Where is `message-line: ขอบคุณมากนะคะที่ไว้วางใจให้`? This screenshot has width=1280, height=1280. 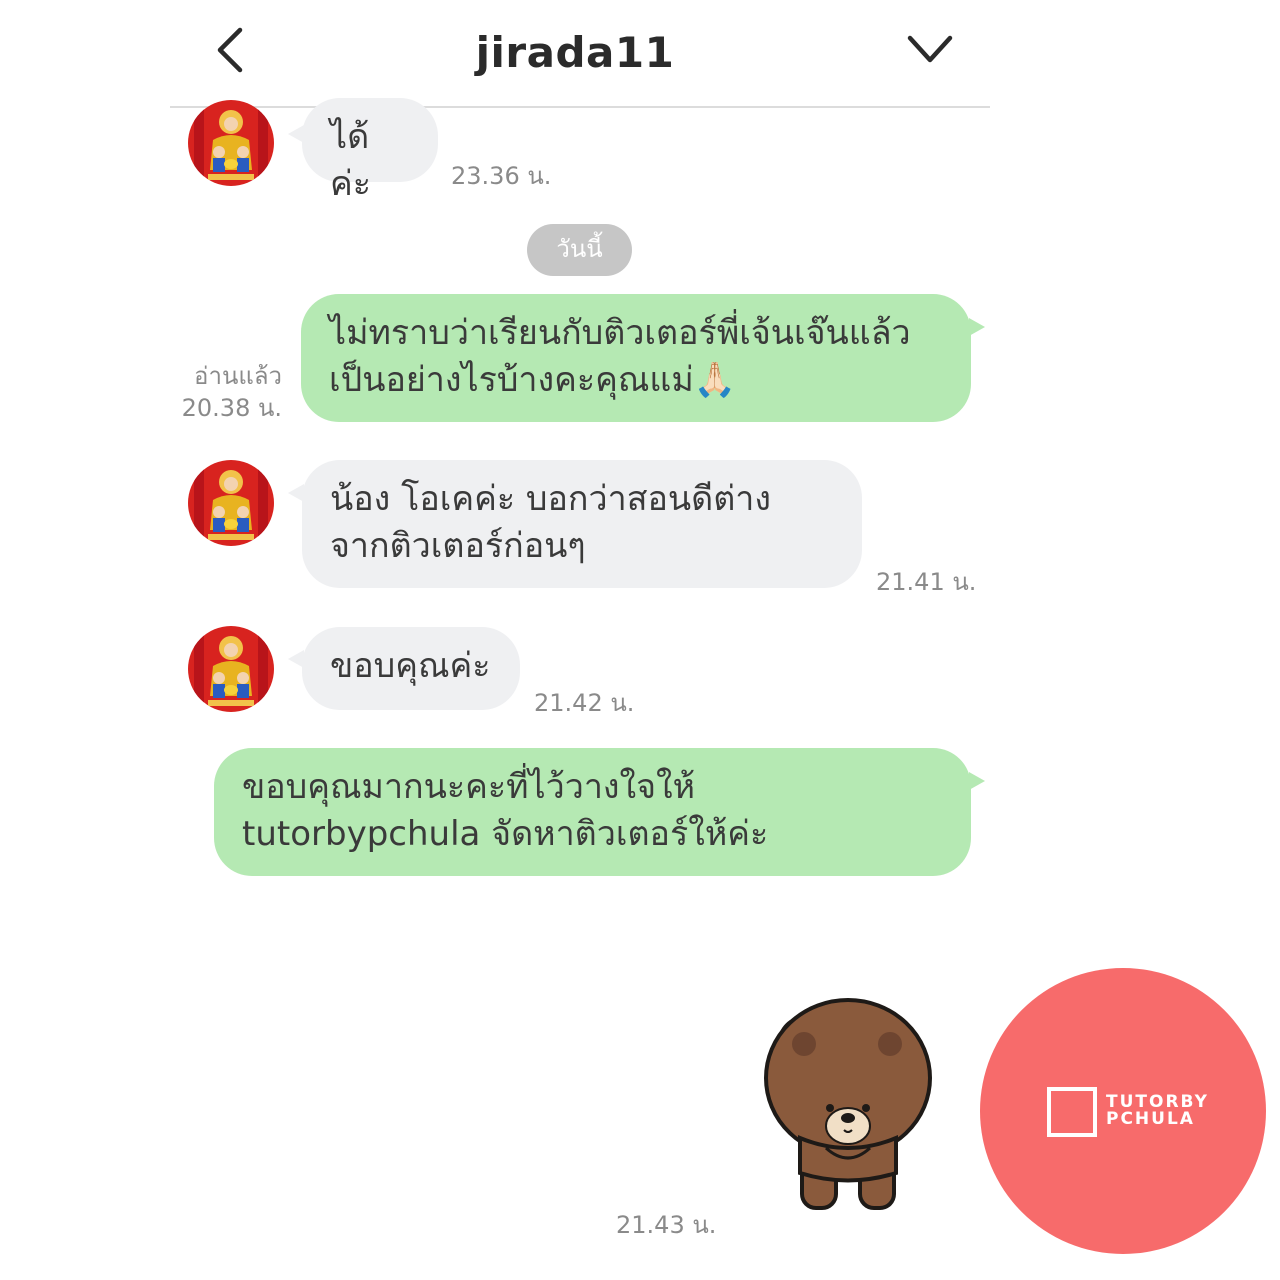 message-line: ขอบคุณมากนะคะที่ไว้วางใจให้ is located at coordinates (469, 787).